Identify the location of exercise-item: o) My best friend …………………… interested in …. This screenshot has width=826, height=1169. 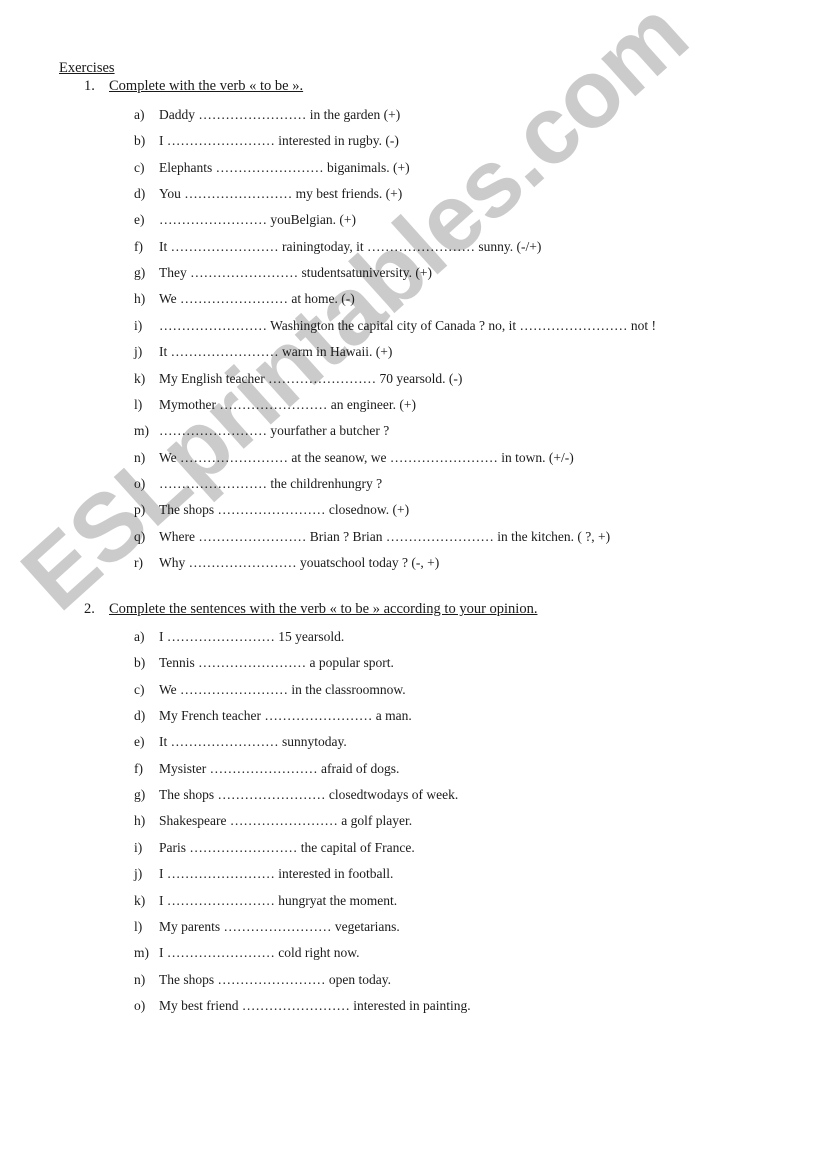
(302, 1006).